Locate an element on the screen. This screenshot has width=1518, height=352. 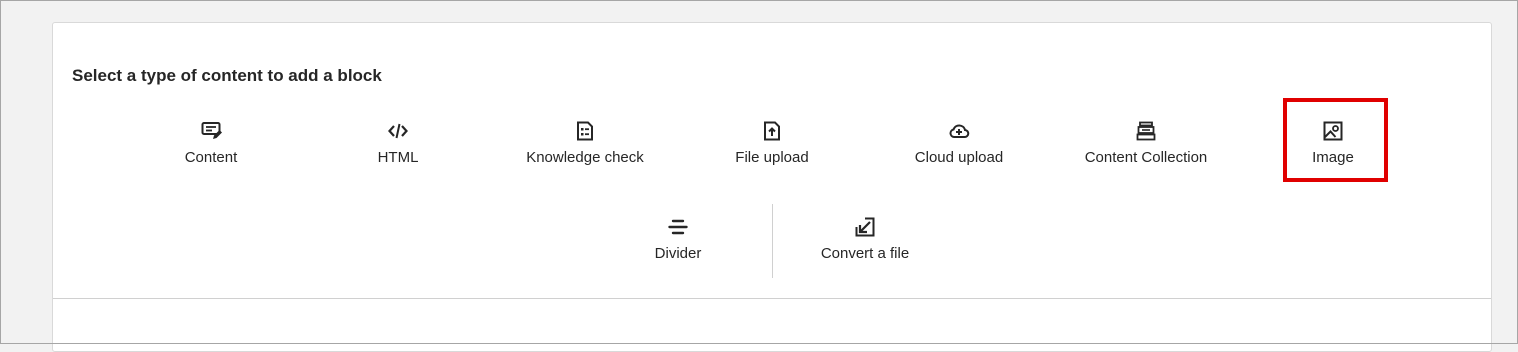
file-upload-icon is located at coordinates (772, 131).